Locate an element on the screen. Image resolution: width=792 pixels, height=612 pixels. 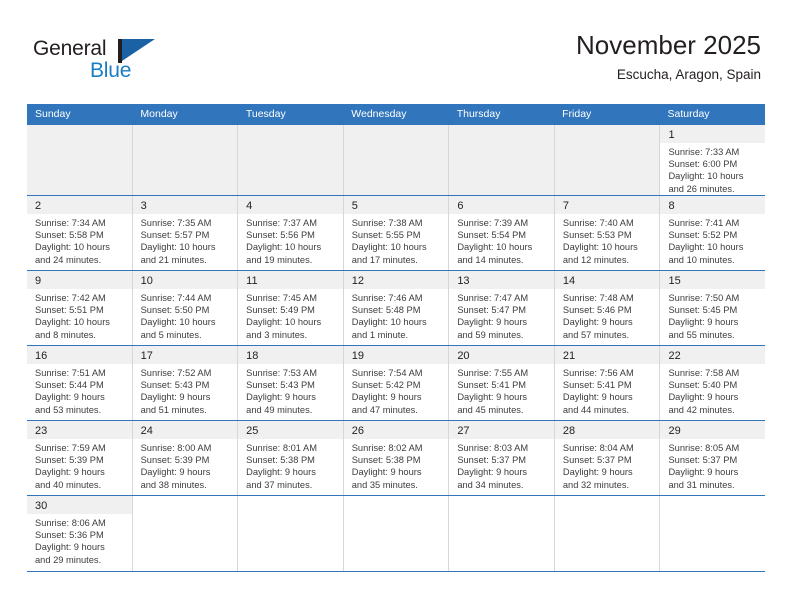
sunrise-text: Sunrise: 7:55 AM is located at coordinates (493, 373).